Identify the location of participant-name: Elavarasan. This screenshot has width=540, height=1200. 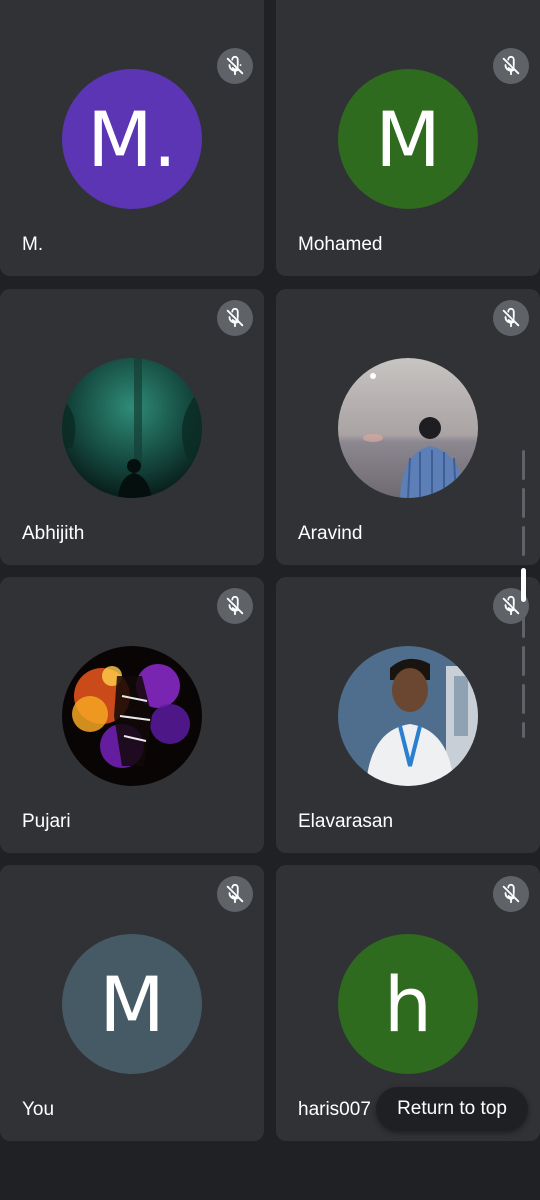
(346, 821).